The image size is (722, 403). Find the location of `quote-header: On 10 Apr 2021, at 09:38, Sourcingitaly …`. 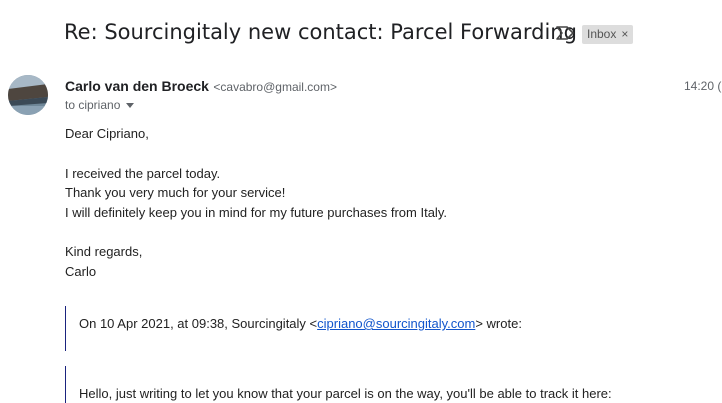

quote-header: On 10 Apr 2021, at 09:38, Sourcingitaly … is located at coordinates (300, 323).